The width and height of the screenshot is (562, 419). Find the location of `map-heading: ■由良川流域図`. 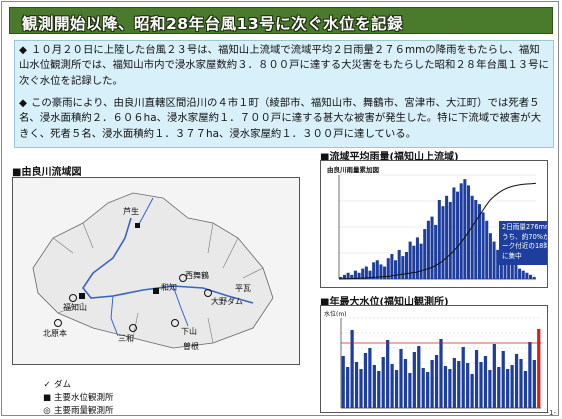

map-heading: ■由良川流域図 is located at coordinates (47, 172).